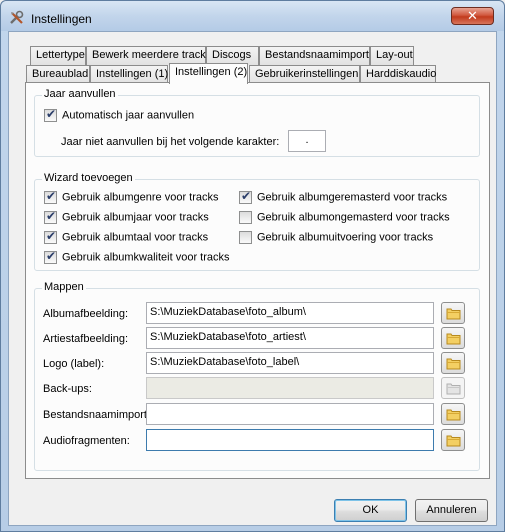  I want to click on artiestafbeelding-input: S:\MuziekDatabase\foto_artiest\, so click(290, 338).